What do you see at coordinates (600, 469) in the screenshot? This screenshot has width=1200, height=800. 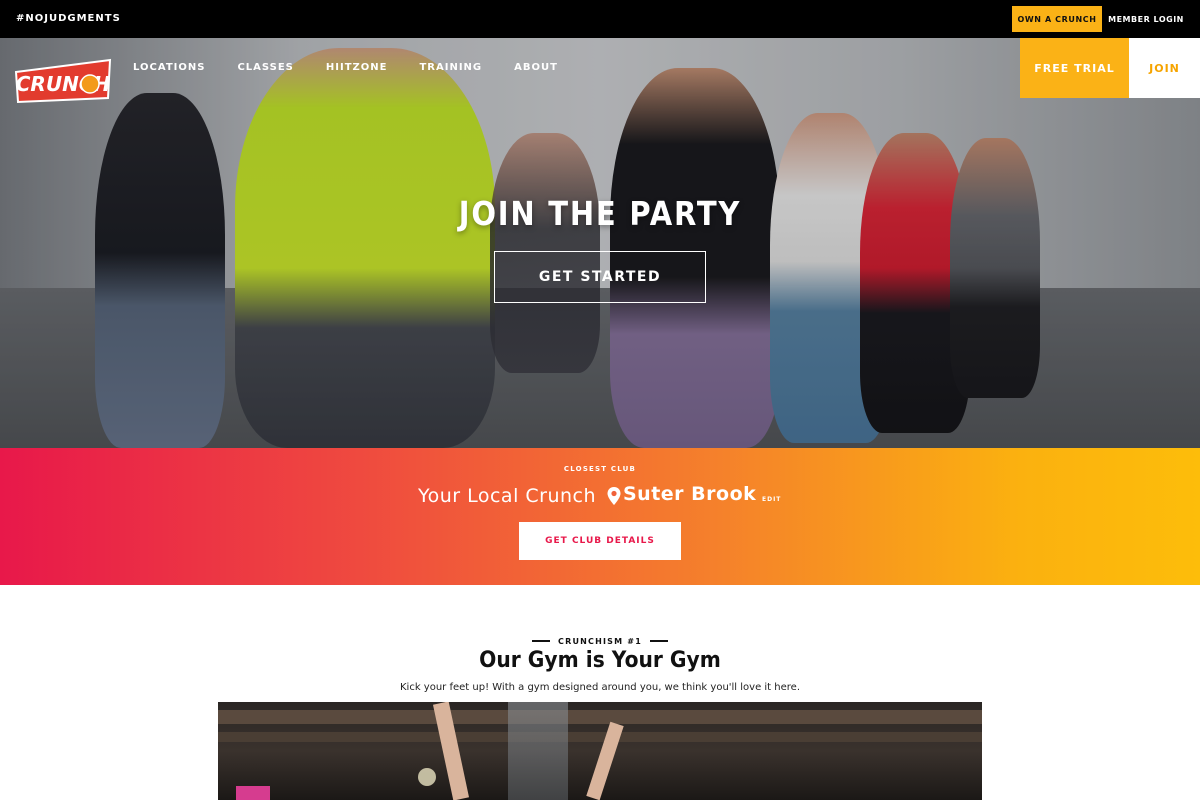 I see `closest-club-eyebrow: CLOSEST CLUB` at bounding box center [600, 469].